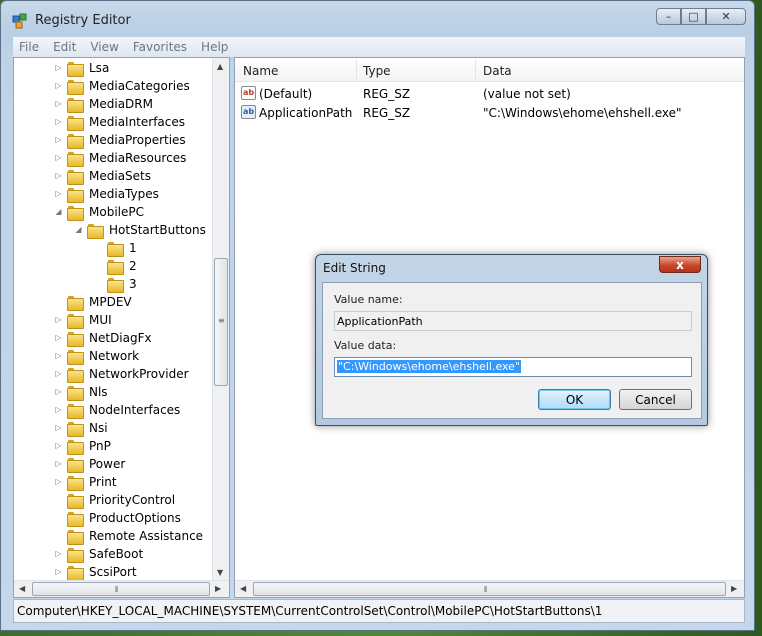 This screenshot has height=636, width=762. Describe the element at coordinates (489, 93) in the screenshot. I see `list-row: ab (Default) REG_SZ (value not set)` at that location.